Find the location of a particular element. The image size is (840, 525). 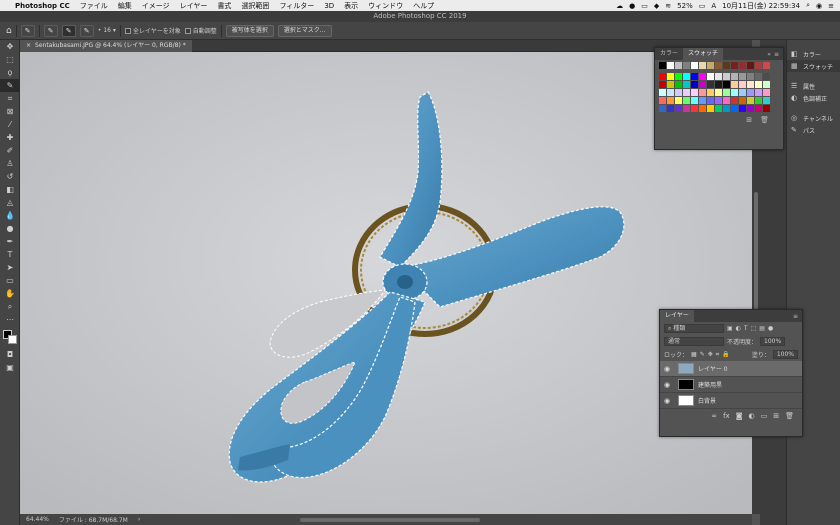

more-tools-icon: ⋯ is located at coordinates (10, 319).